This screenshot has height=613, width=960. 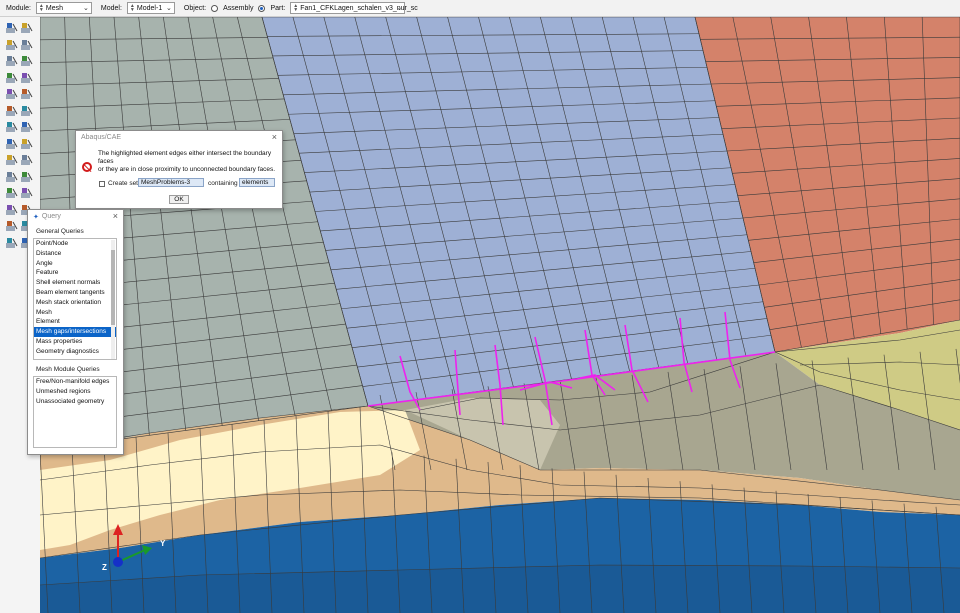 What do you see at coordinates (163, 543) in the screenshot?
I see `triad-y-label: Y` at bounding box center [163, 543].